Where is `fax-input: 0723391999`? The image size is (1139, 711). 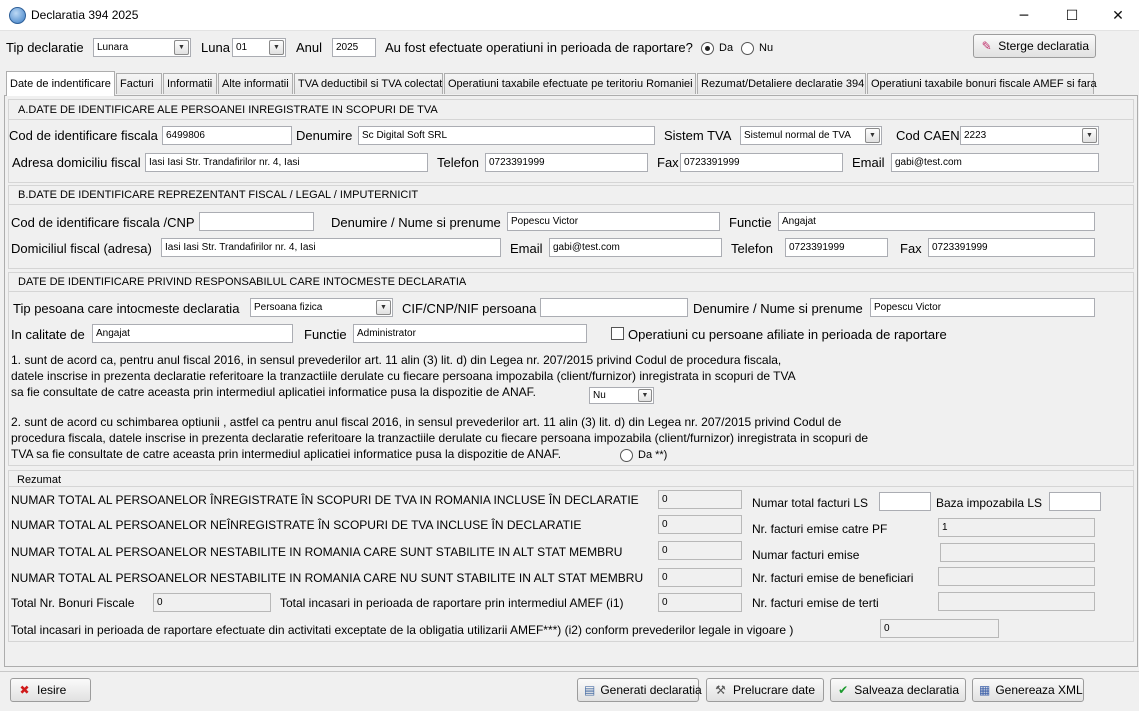 fax-input: 0723391999 is located at coordinates (761, 162).